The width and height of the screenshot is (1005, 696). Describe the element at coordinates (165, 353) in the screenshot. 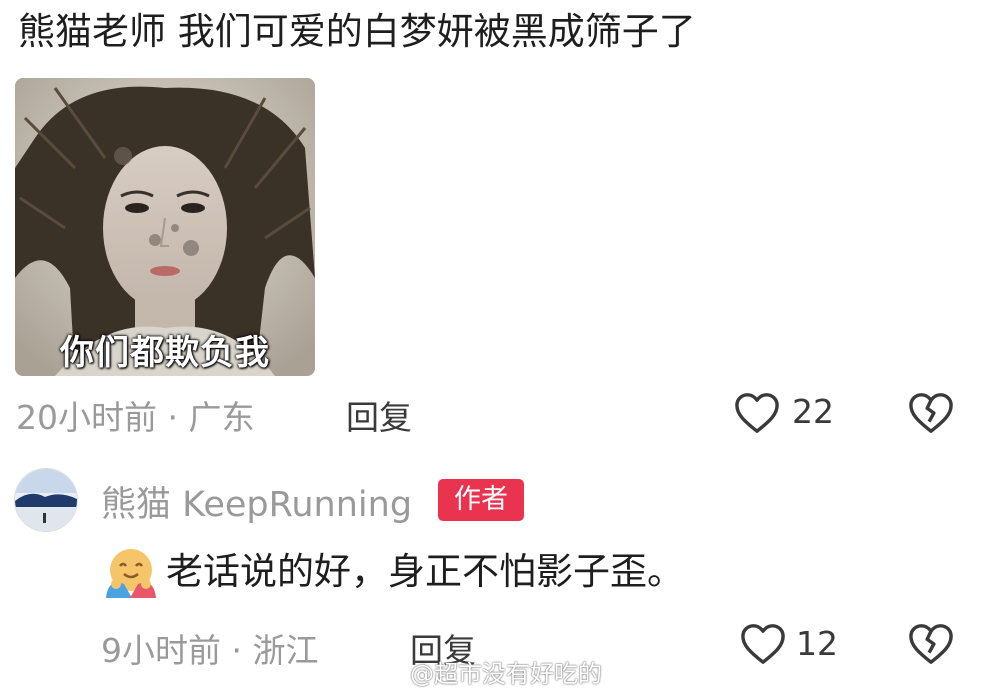

I see `sticker-caption: 你们都欺负我` at that location.